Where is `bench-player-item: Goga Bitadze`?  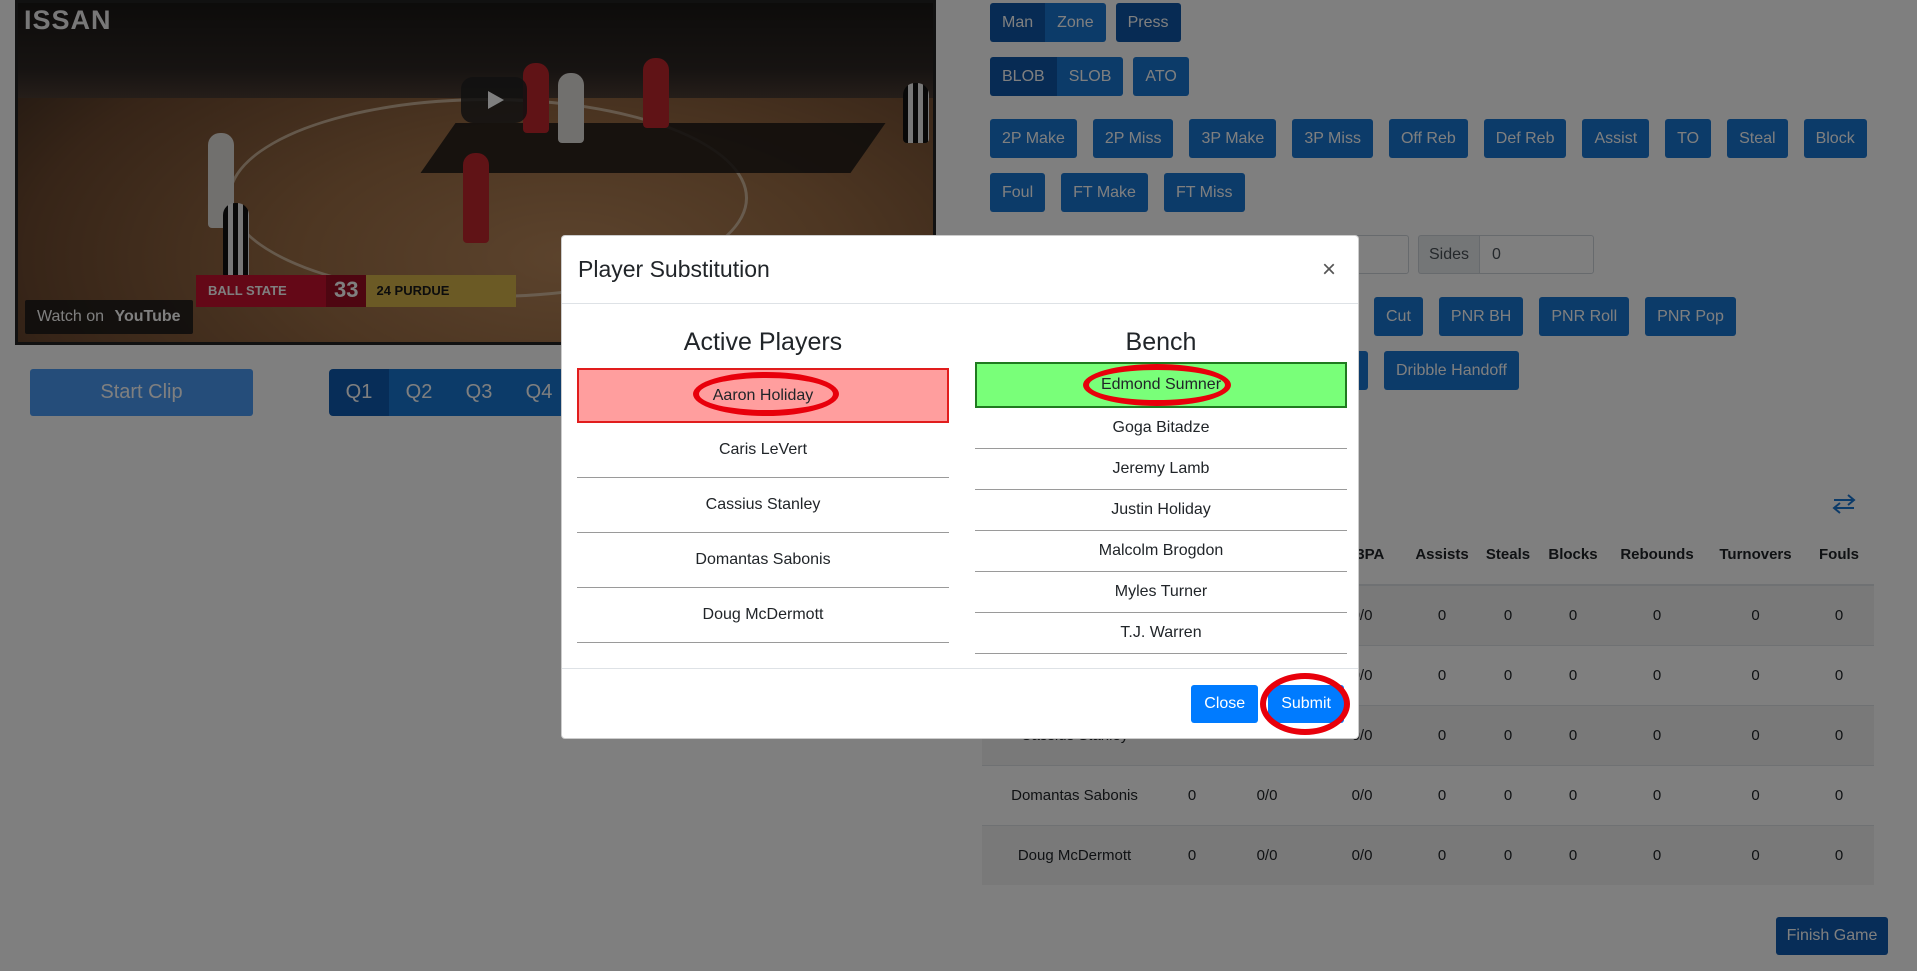
bench-player-item: Goga Bitadze is located at coordinates (1161, 428).